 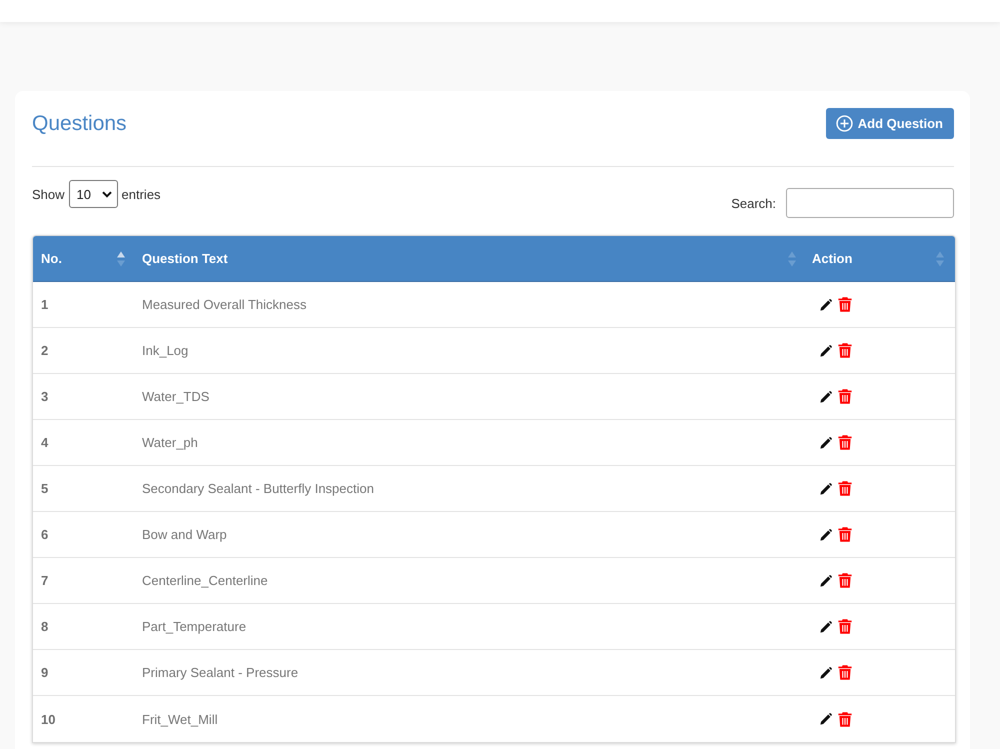 What do you see at coordinates (45, 627) in the screenshot?
I see `table-cell-text: 8` at bounding box center [45, 627].